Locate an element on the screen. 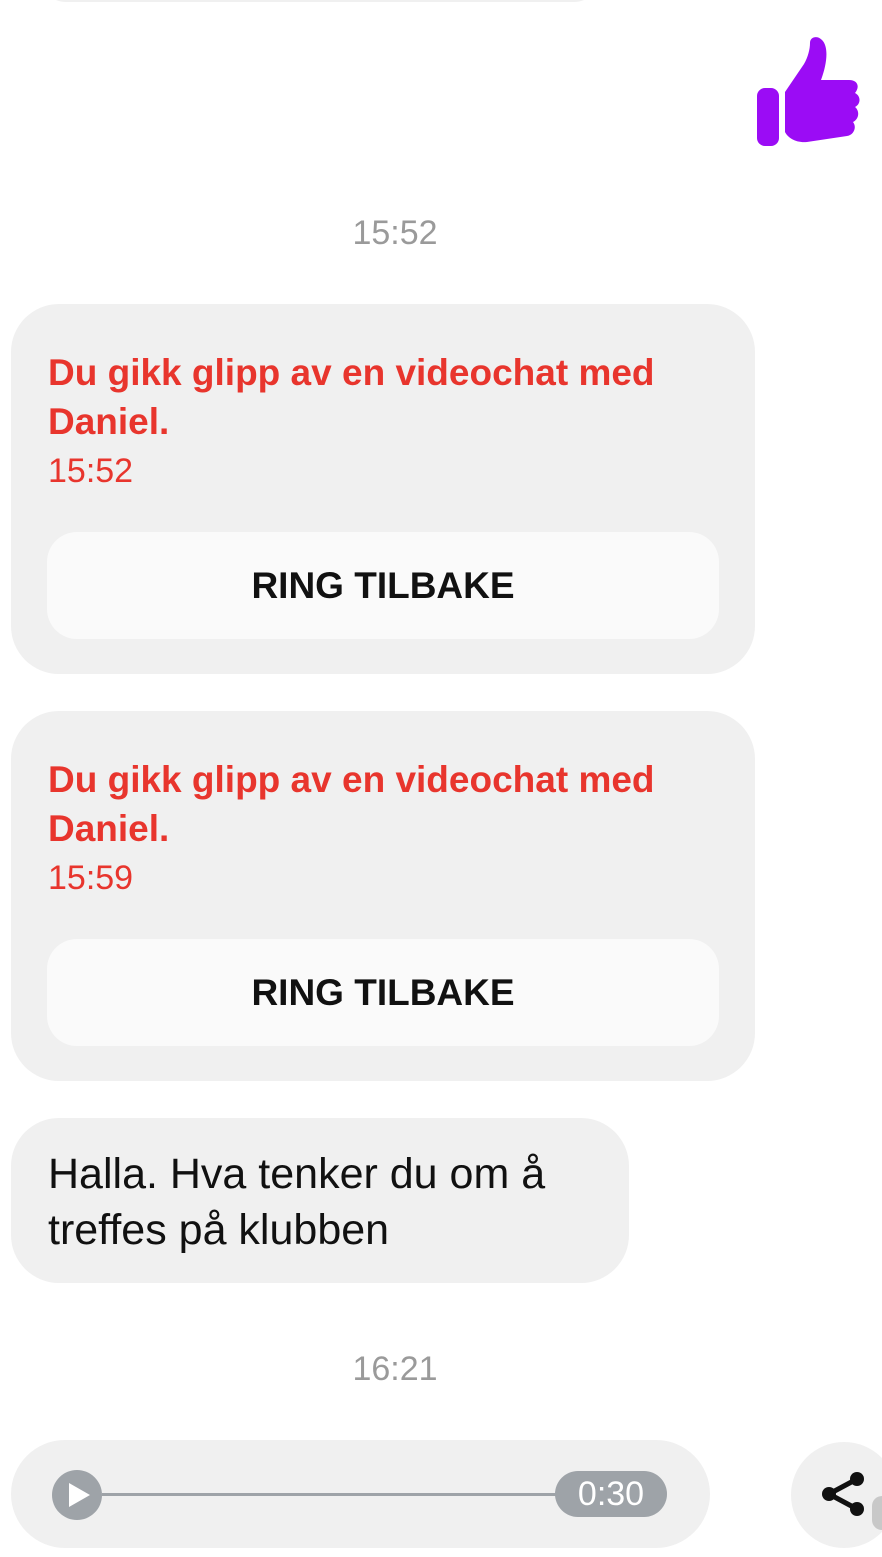 The width and height of the screenshot is (882, 1557). audio-progress-track is located at coordinates (337, 1494).